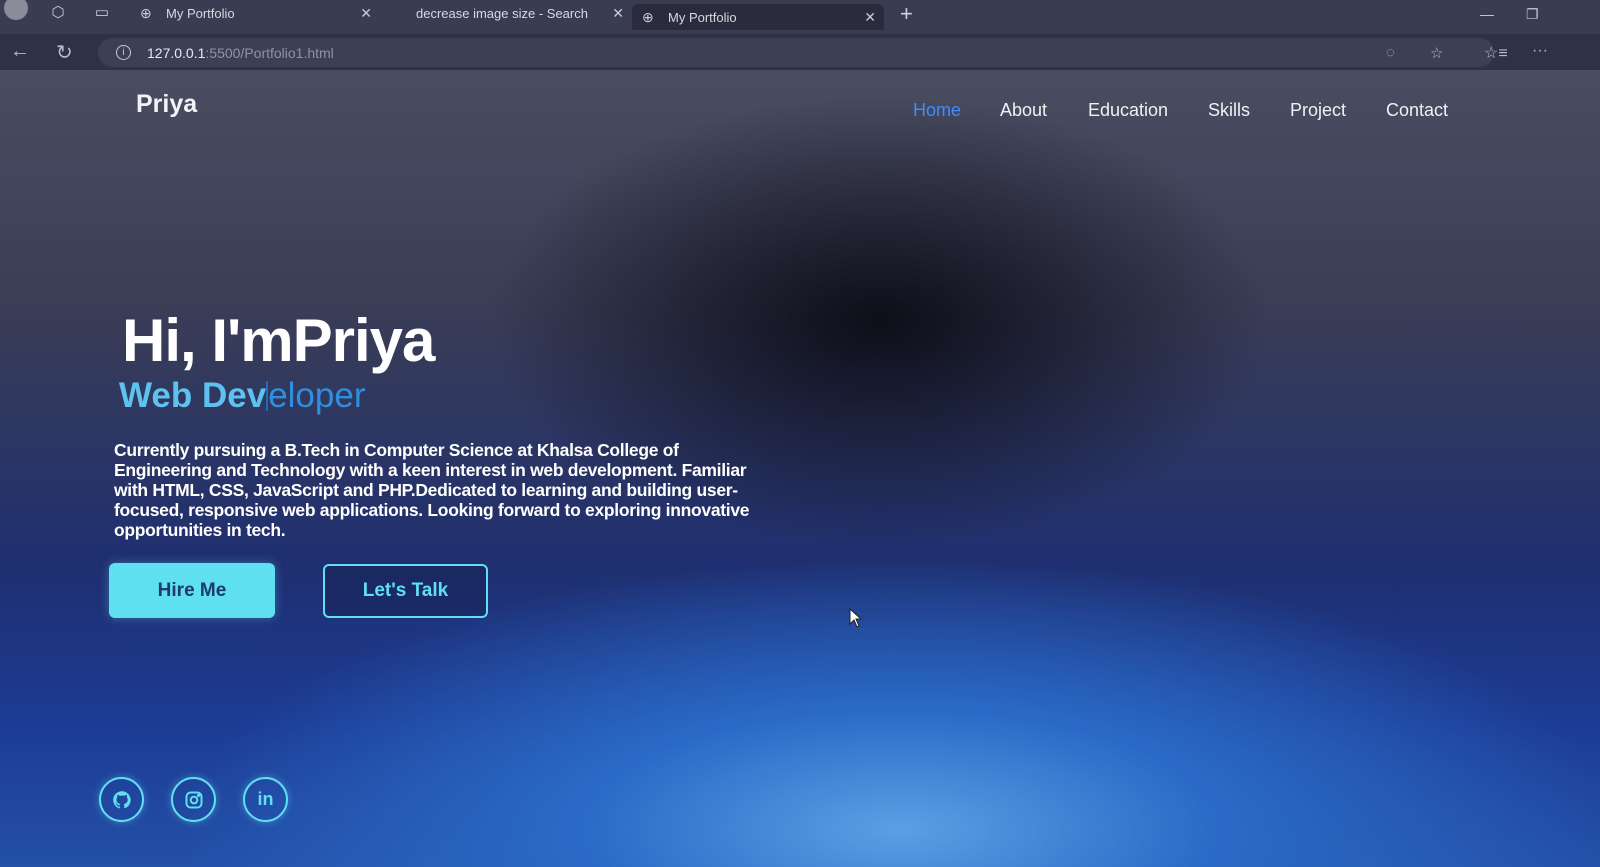 This screenshot has height=867, width=1600. What do you see at coordinates (1532, 14) in the screenshot?
I see `restore-icon: ❐` at bounding box center [1532, 14].